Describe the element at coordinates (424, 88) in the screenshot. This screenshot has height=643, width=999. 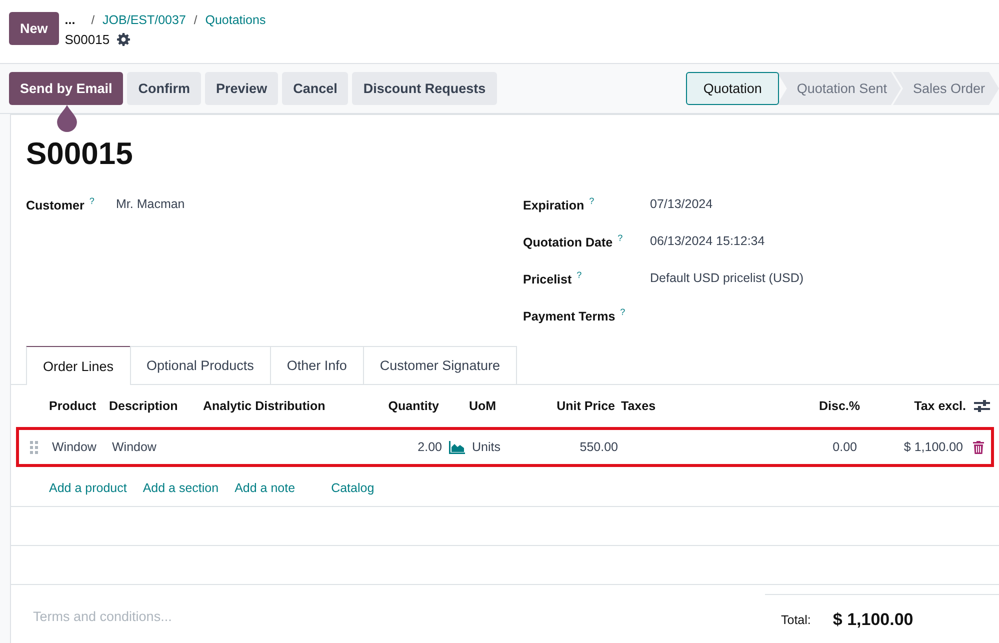
I see `action-button: Discount Requests` at that location.